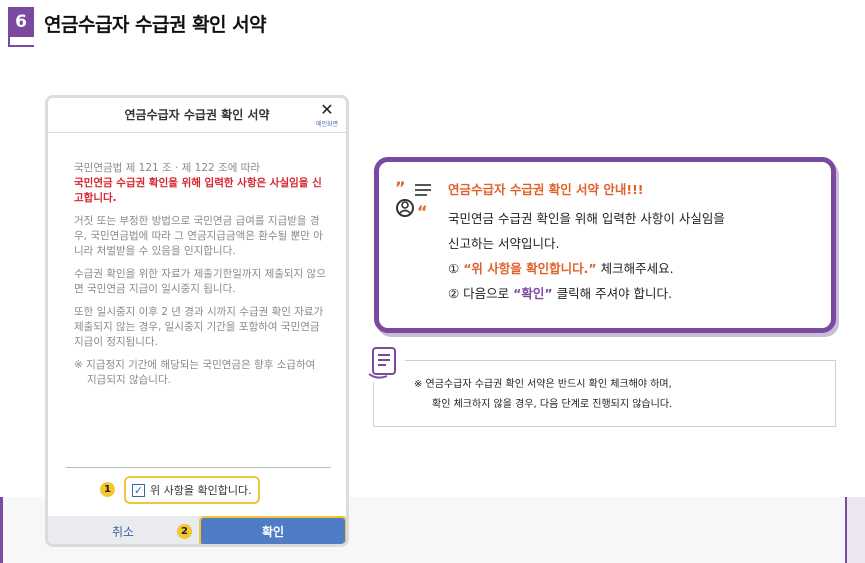 Image resolution: width=865 pixels, height=563 pixels. I want to click on callout-line-4-highlight: “확인”, so click(533, 293).